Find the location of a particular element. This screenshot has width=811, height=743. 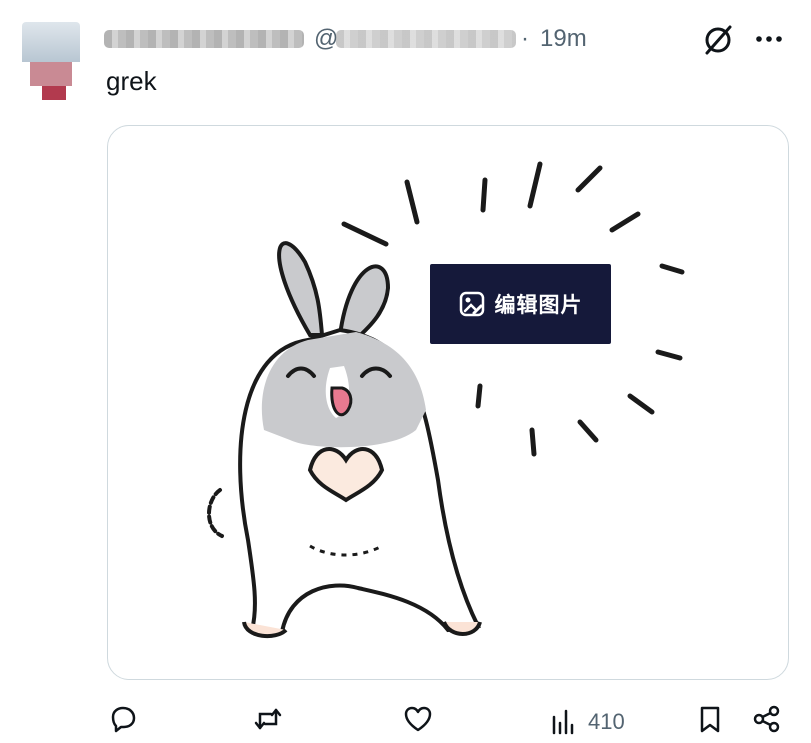

grok-button is located at coordinates (718, 40).